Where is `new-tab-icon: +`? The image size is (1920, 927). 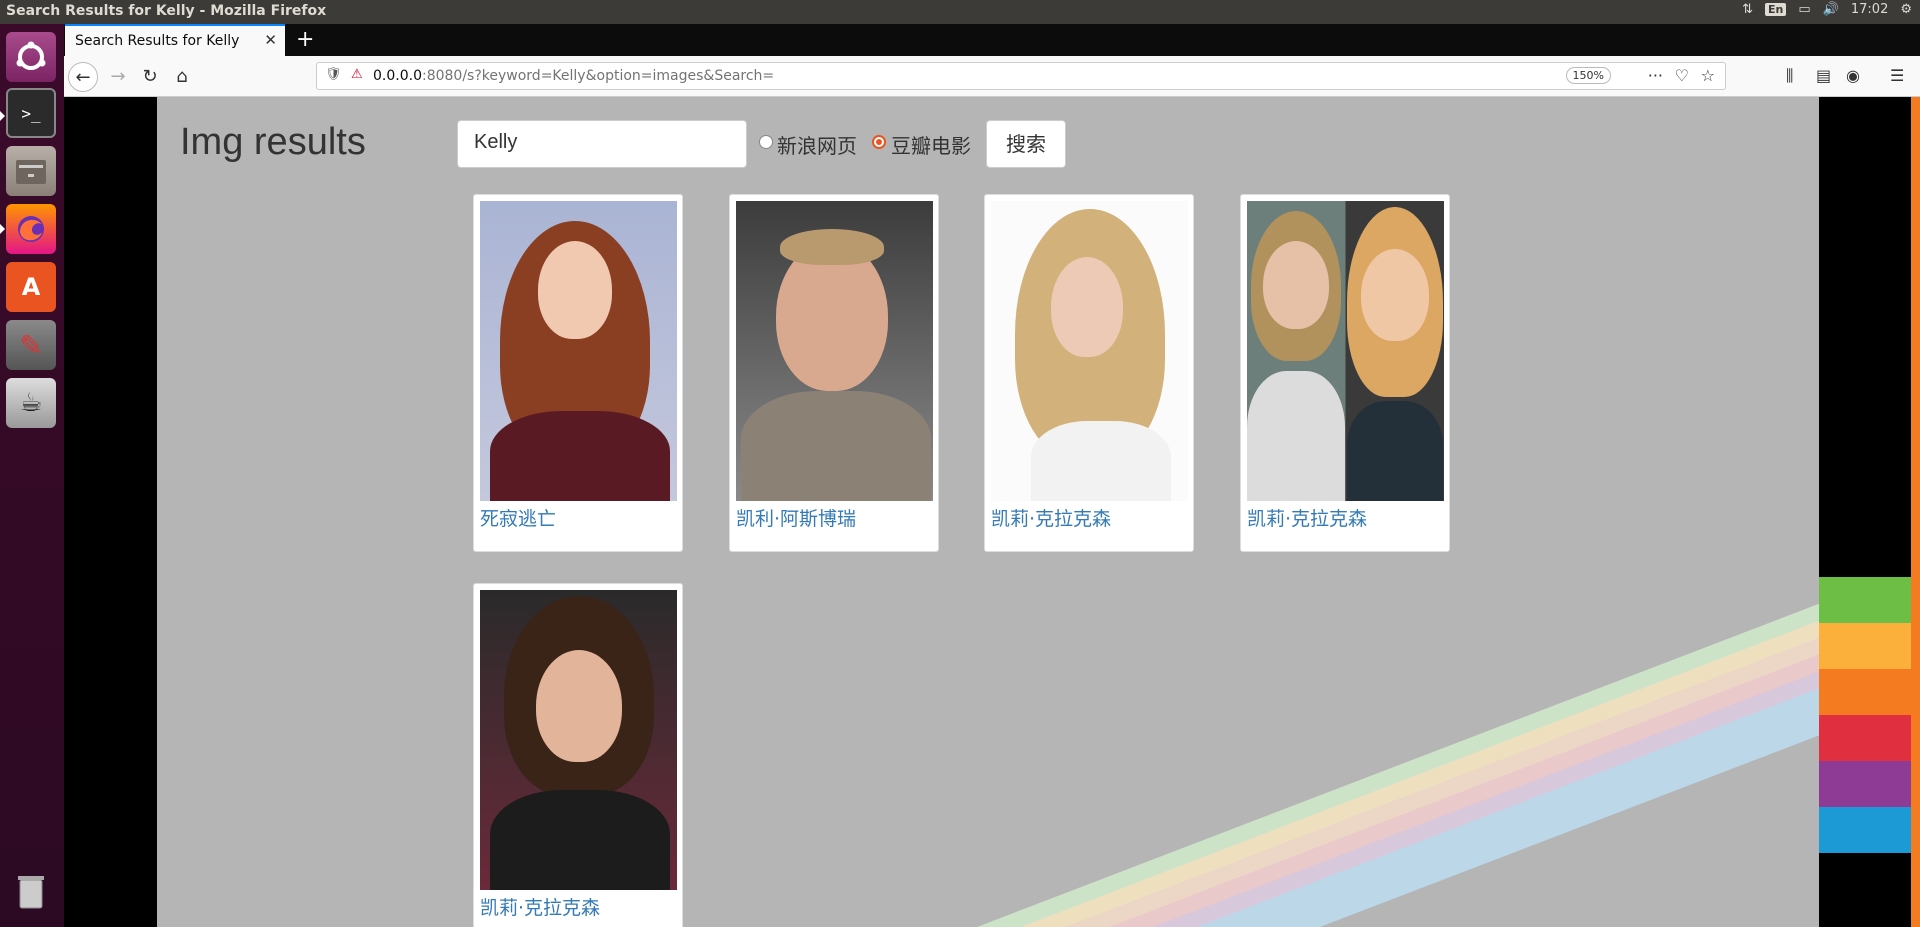 new-tab-icon: + is located at coordinates (305, 39).